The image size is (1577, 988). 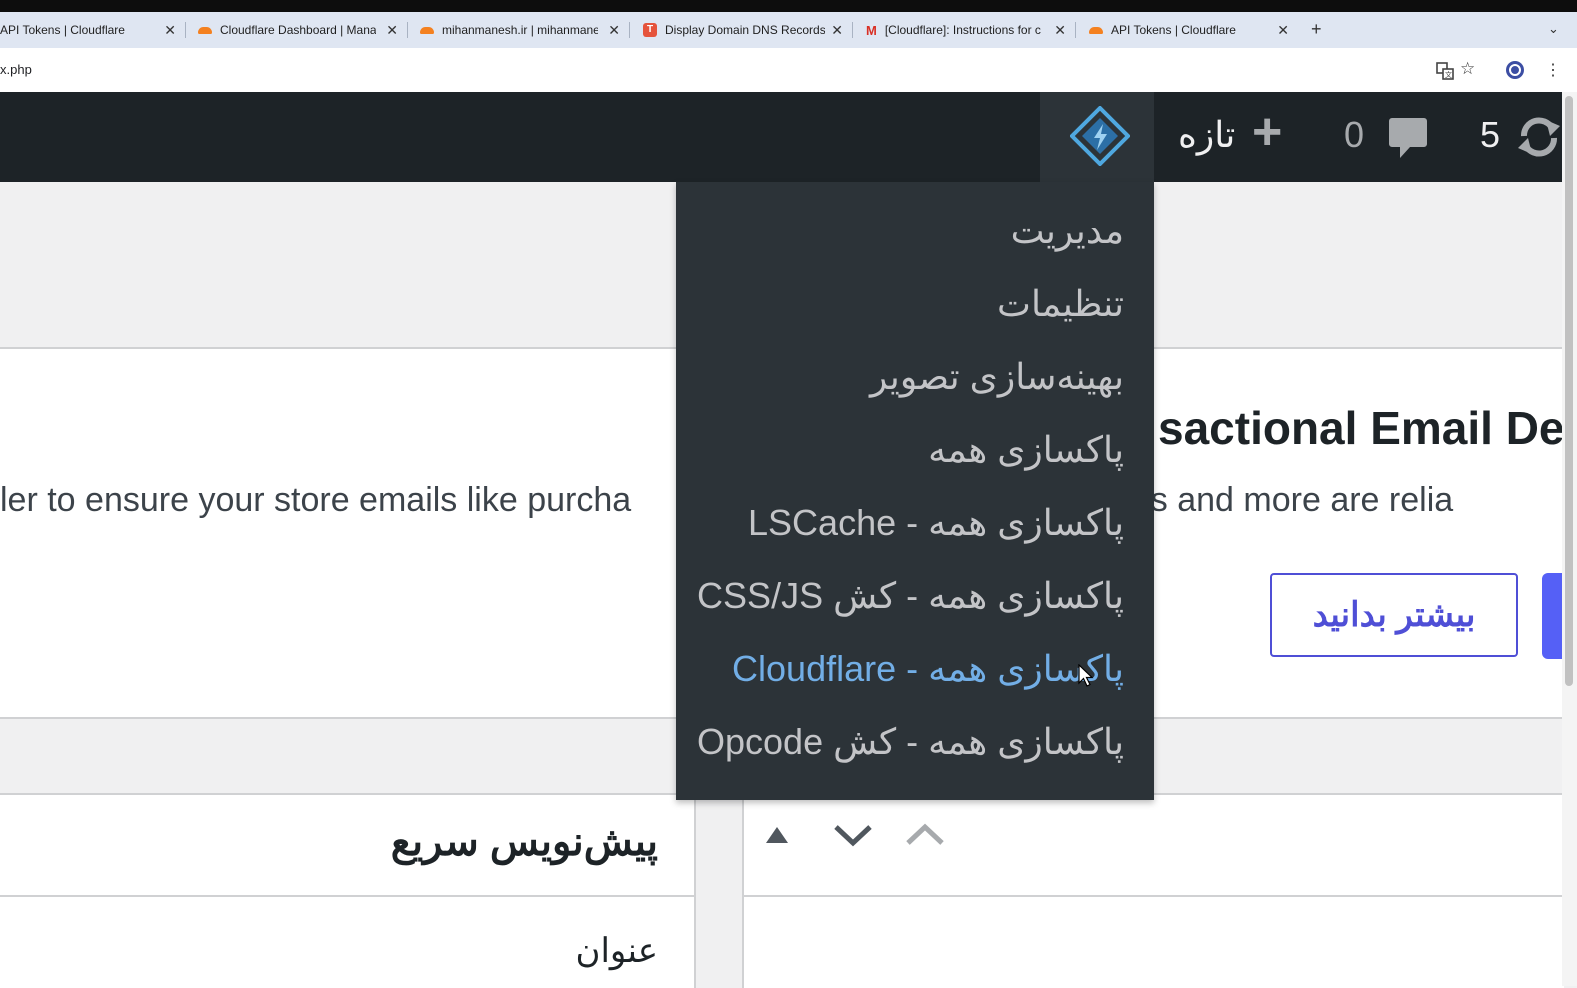 I want to click on tab-title: Display Domain DNS Records, so click(x=745, y=30).